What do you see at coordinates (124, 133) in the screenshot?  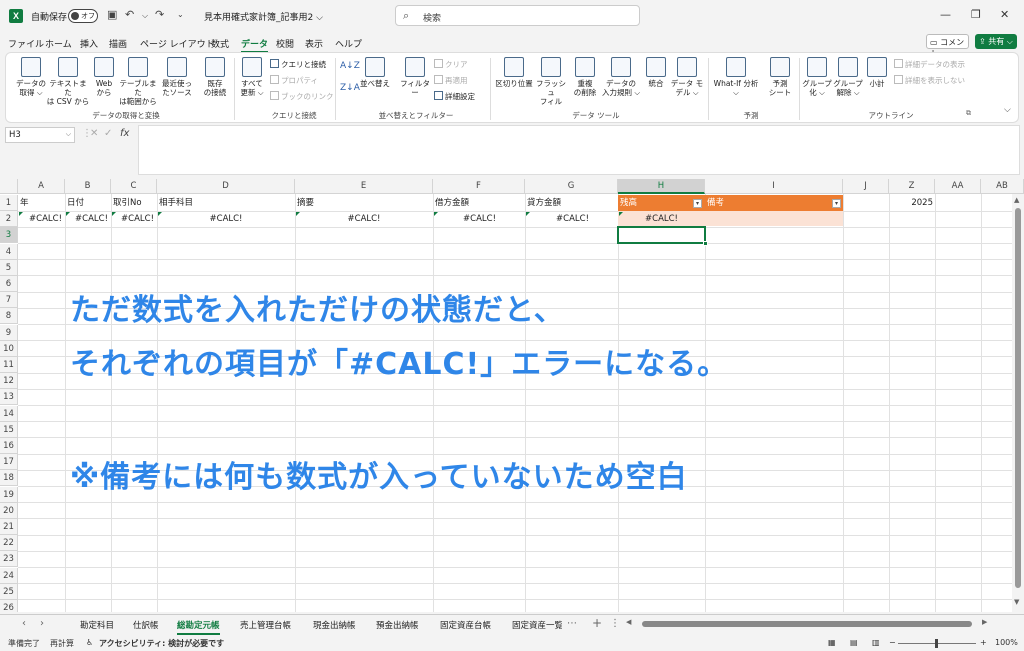 I see `insert-function-icon: fx` at bounding box center [124, 133].